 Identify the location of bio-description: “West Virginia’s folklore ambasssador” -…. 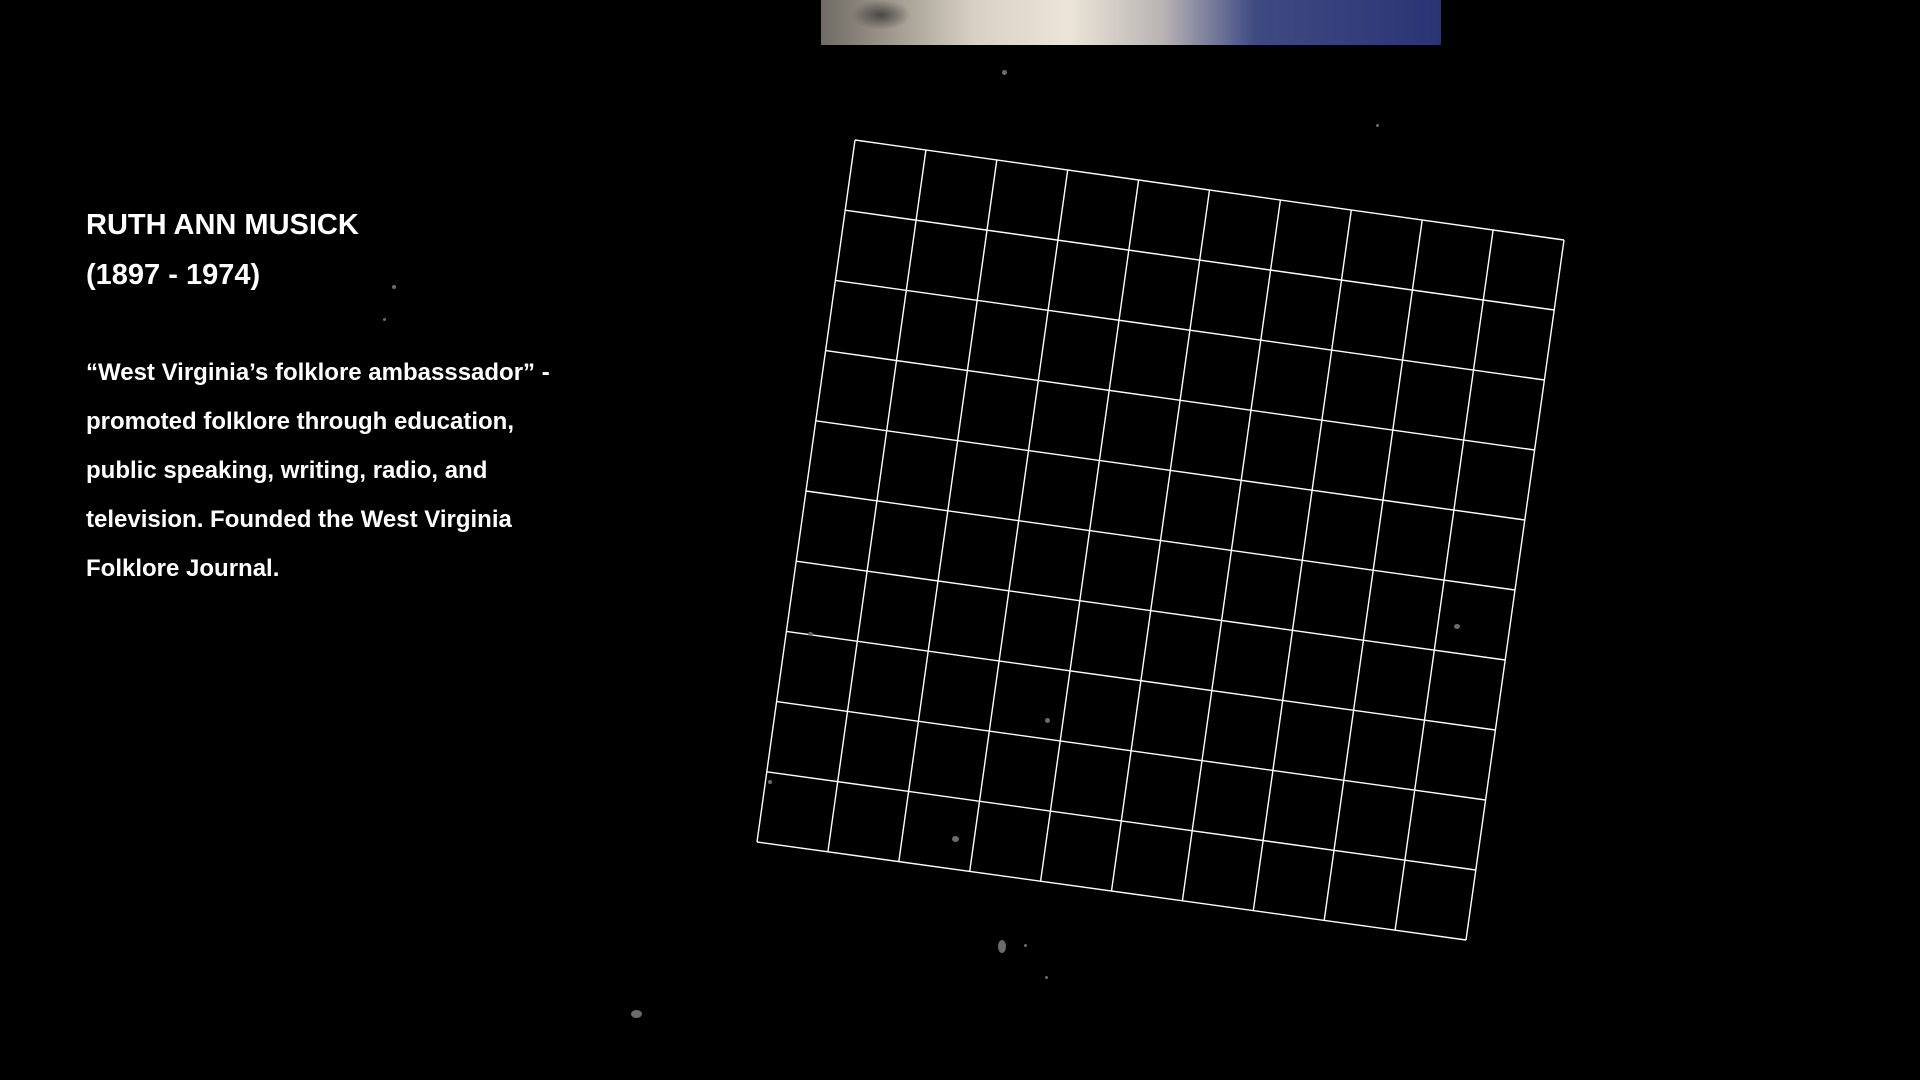
(318, 470).